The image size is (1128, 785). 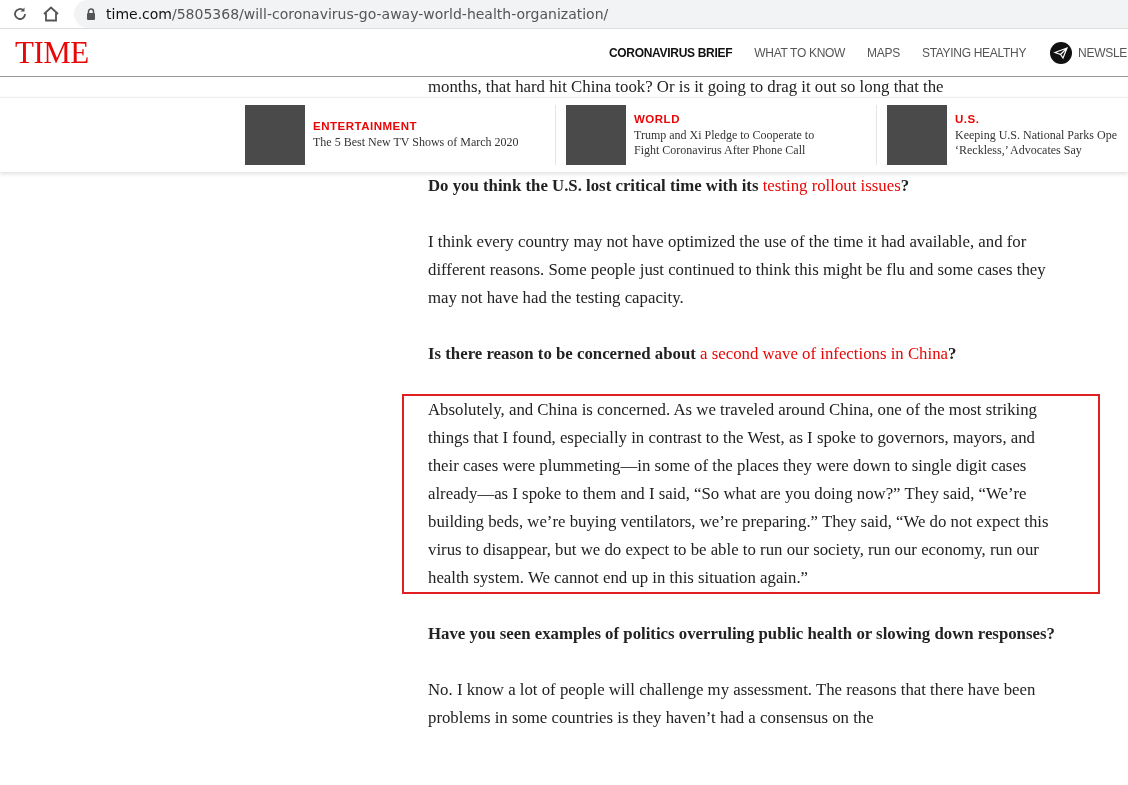 What do you see at coordinates (693, 354) in the screenshot?
I see `question-heading: Is there reason to be concerned about a second wave of infections in China?` at bounding box center [693, 354].